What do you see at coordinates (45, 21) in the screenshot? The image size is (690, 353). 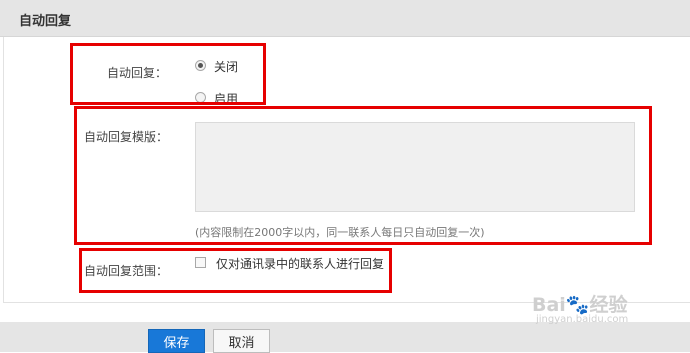 I see `panel-title: 自动回复` at bounding box center [45, 21].